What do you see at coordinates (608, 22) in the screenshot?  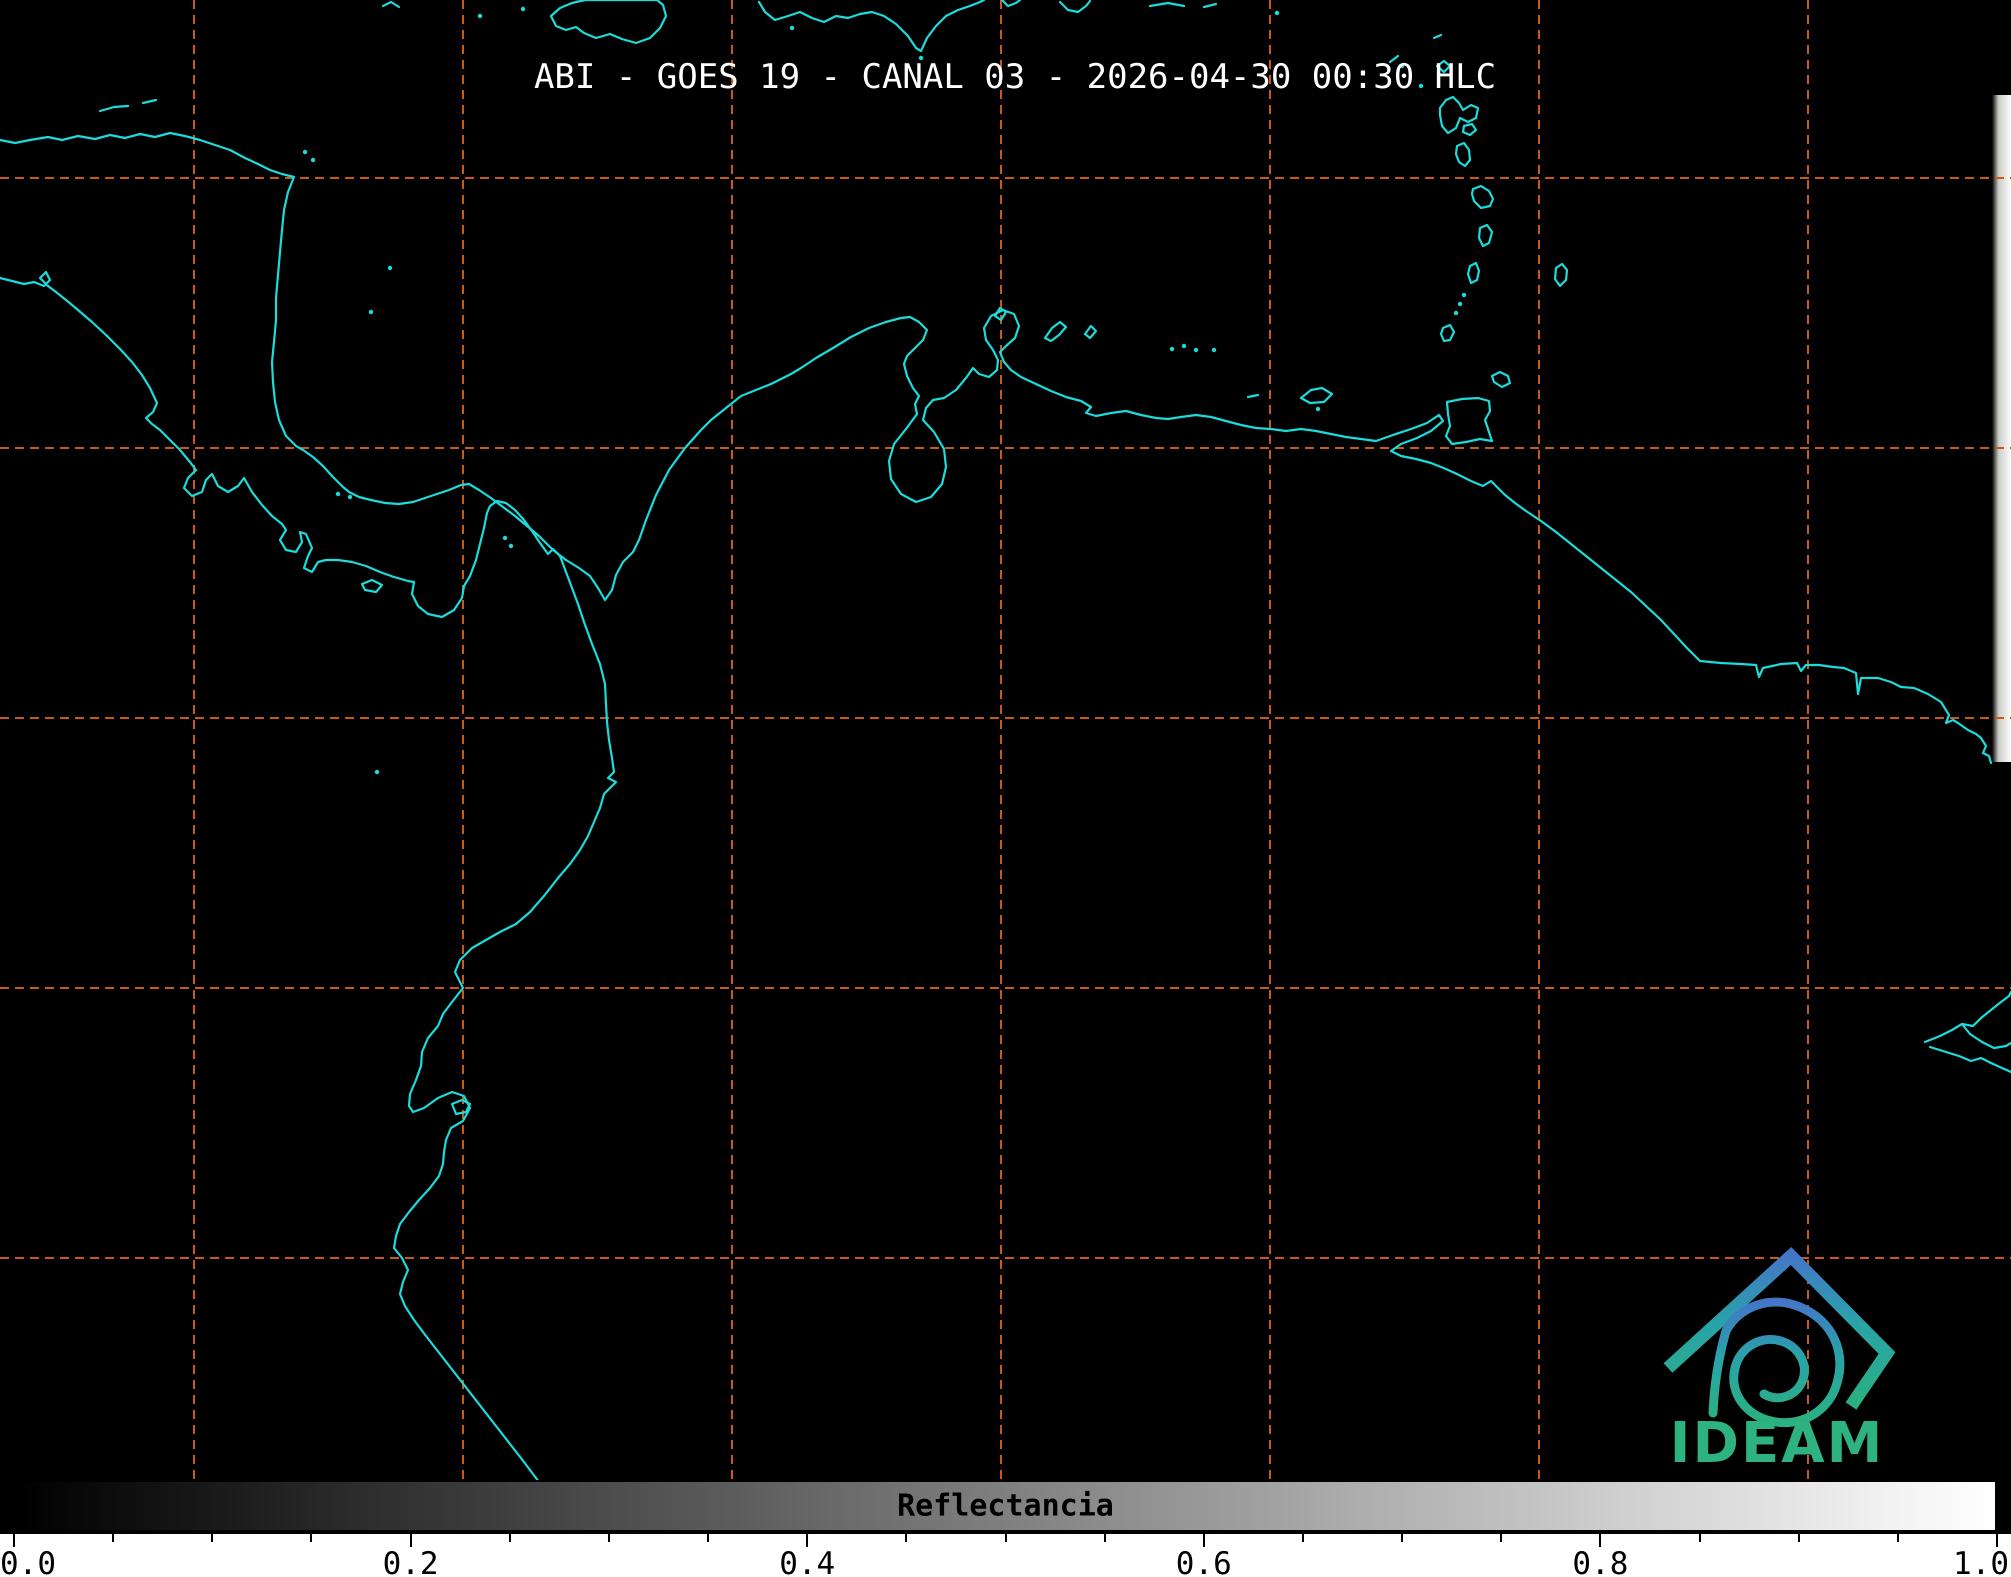 I see `coastline-jamaica` at bounding box center [608, 22].